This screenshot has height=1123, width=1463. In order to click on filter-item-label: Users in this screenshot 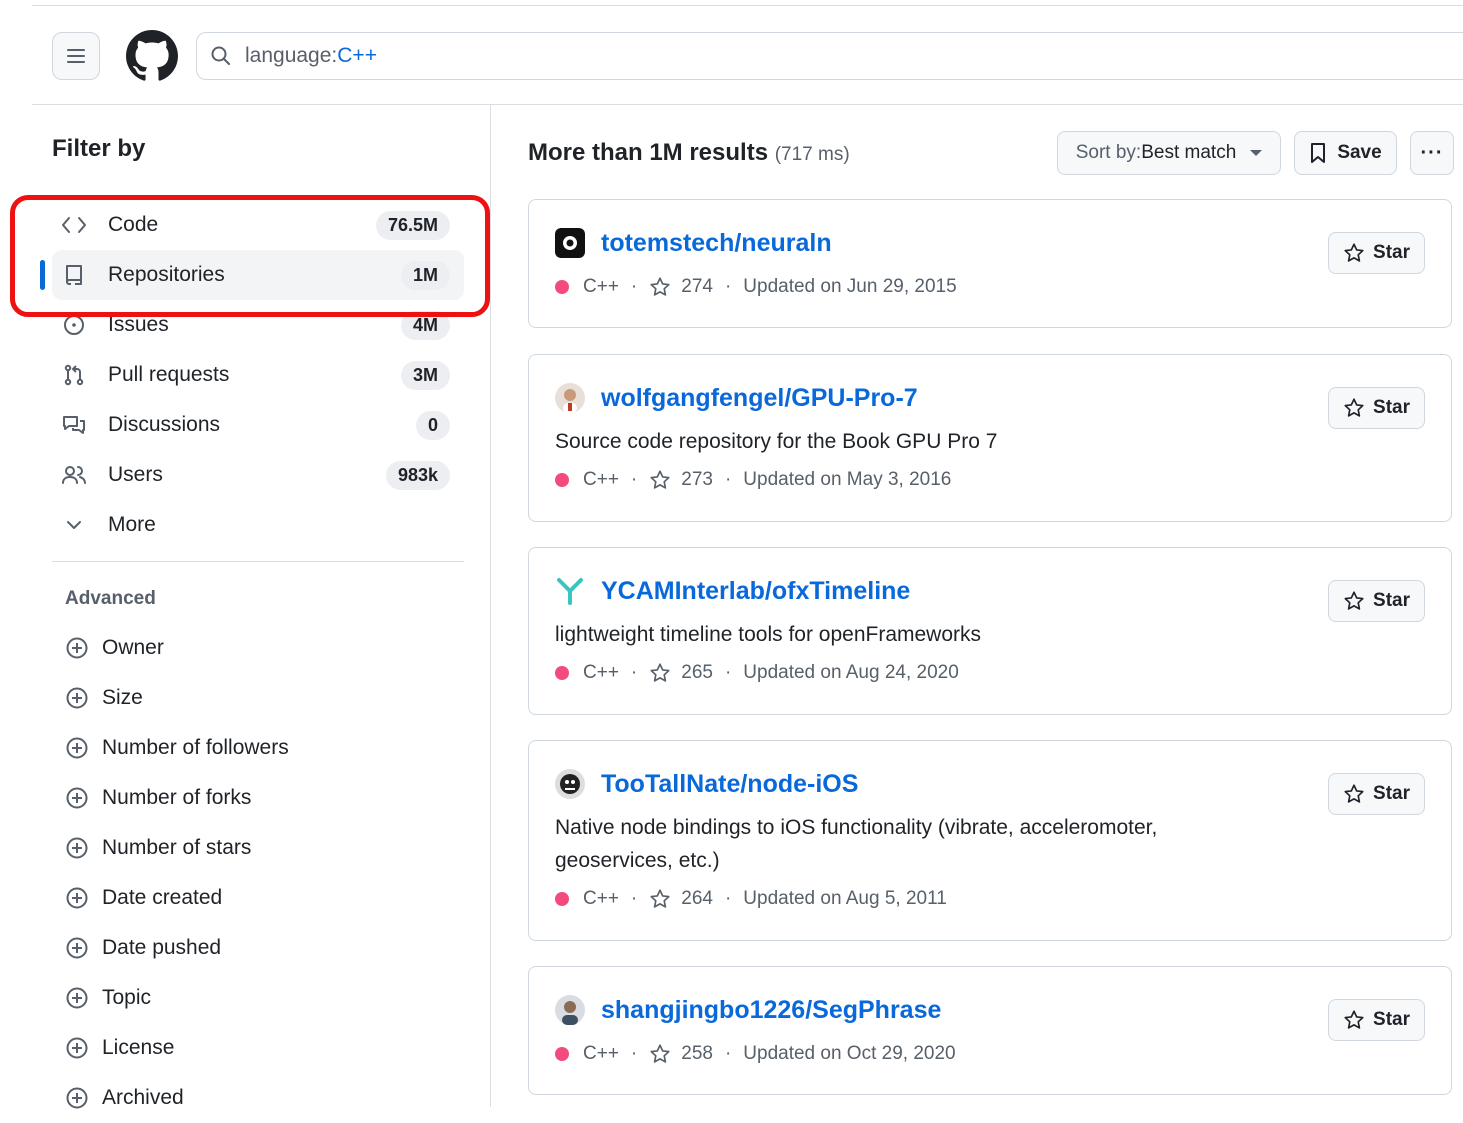, I will do `click(135, 474)`.